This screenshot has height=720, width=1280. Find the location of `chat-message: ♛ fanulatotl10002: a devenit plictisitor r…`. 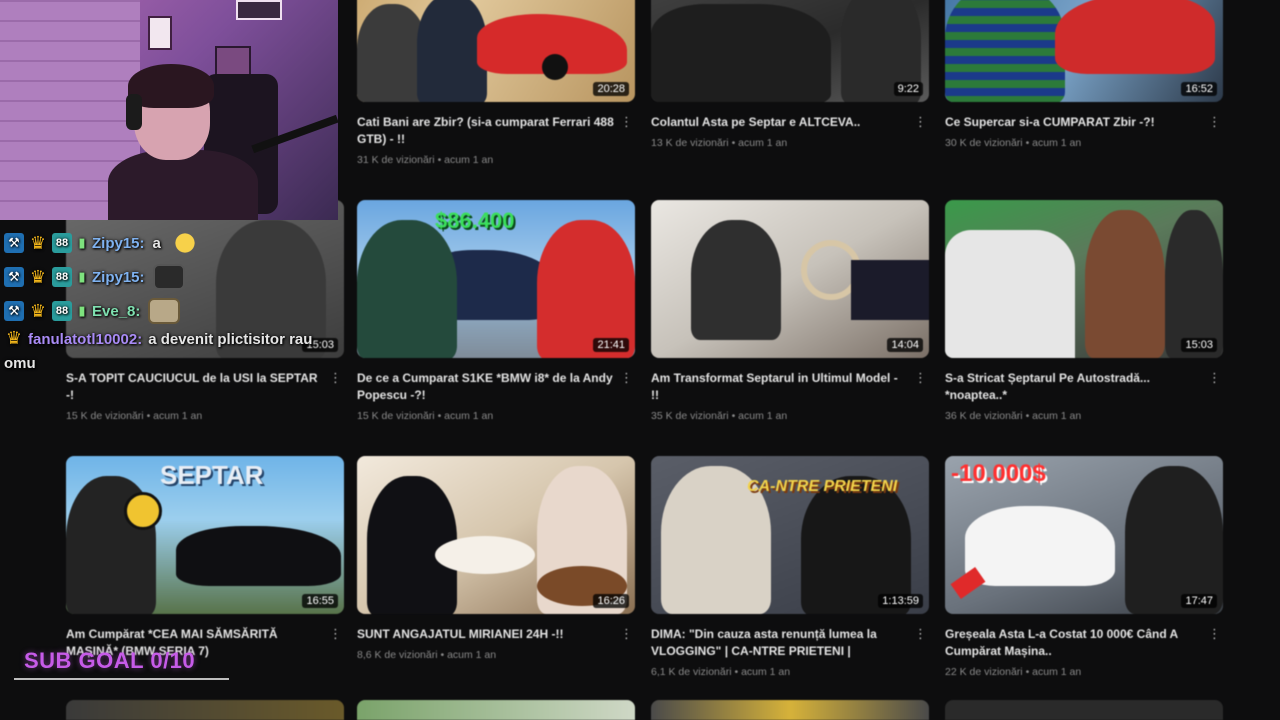

chat-message: ♛ fanulatotl10002: a devenit plictisitor r… is located at coordinates (165, 352).